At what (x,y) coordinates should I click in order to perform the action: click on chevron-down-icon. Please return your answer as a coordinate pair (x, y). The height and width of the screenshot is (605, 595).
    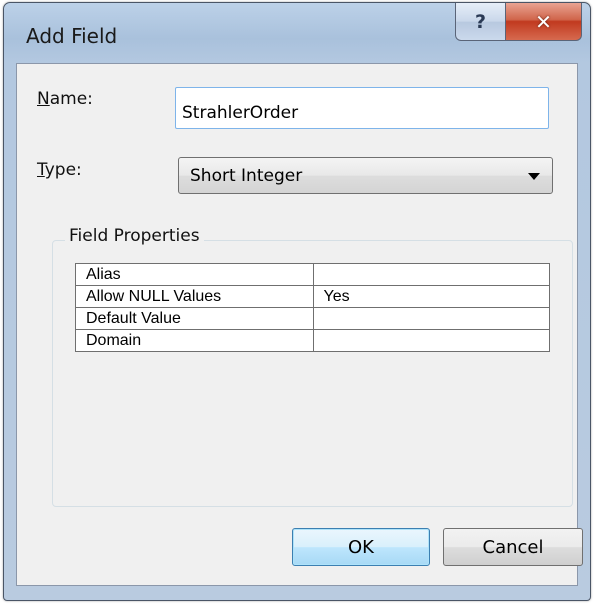
    Looking at the image, I should click on (534, 176).